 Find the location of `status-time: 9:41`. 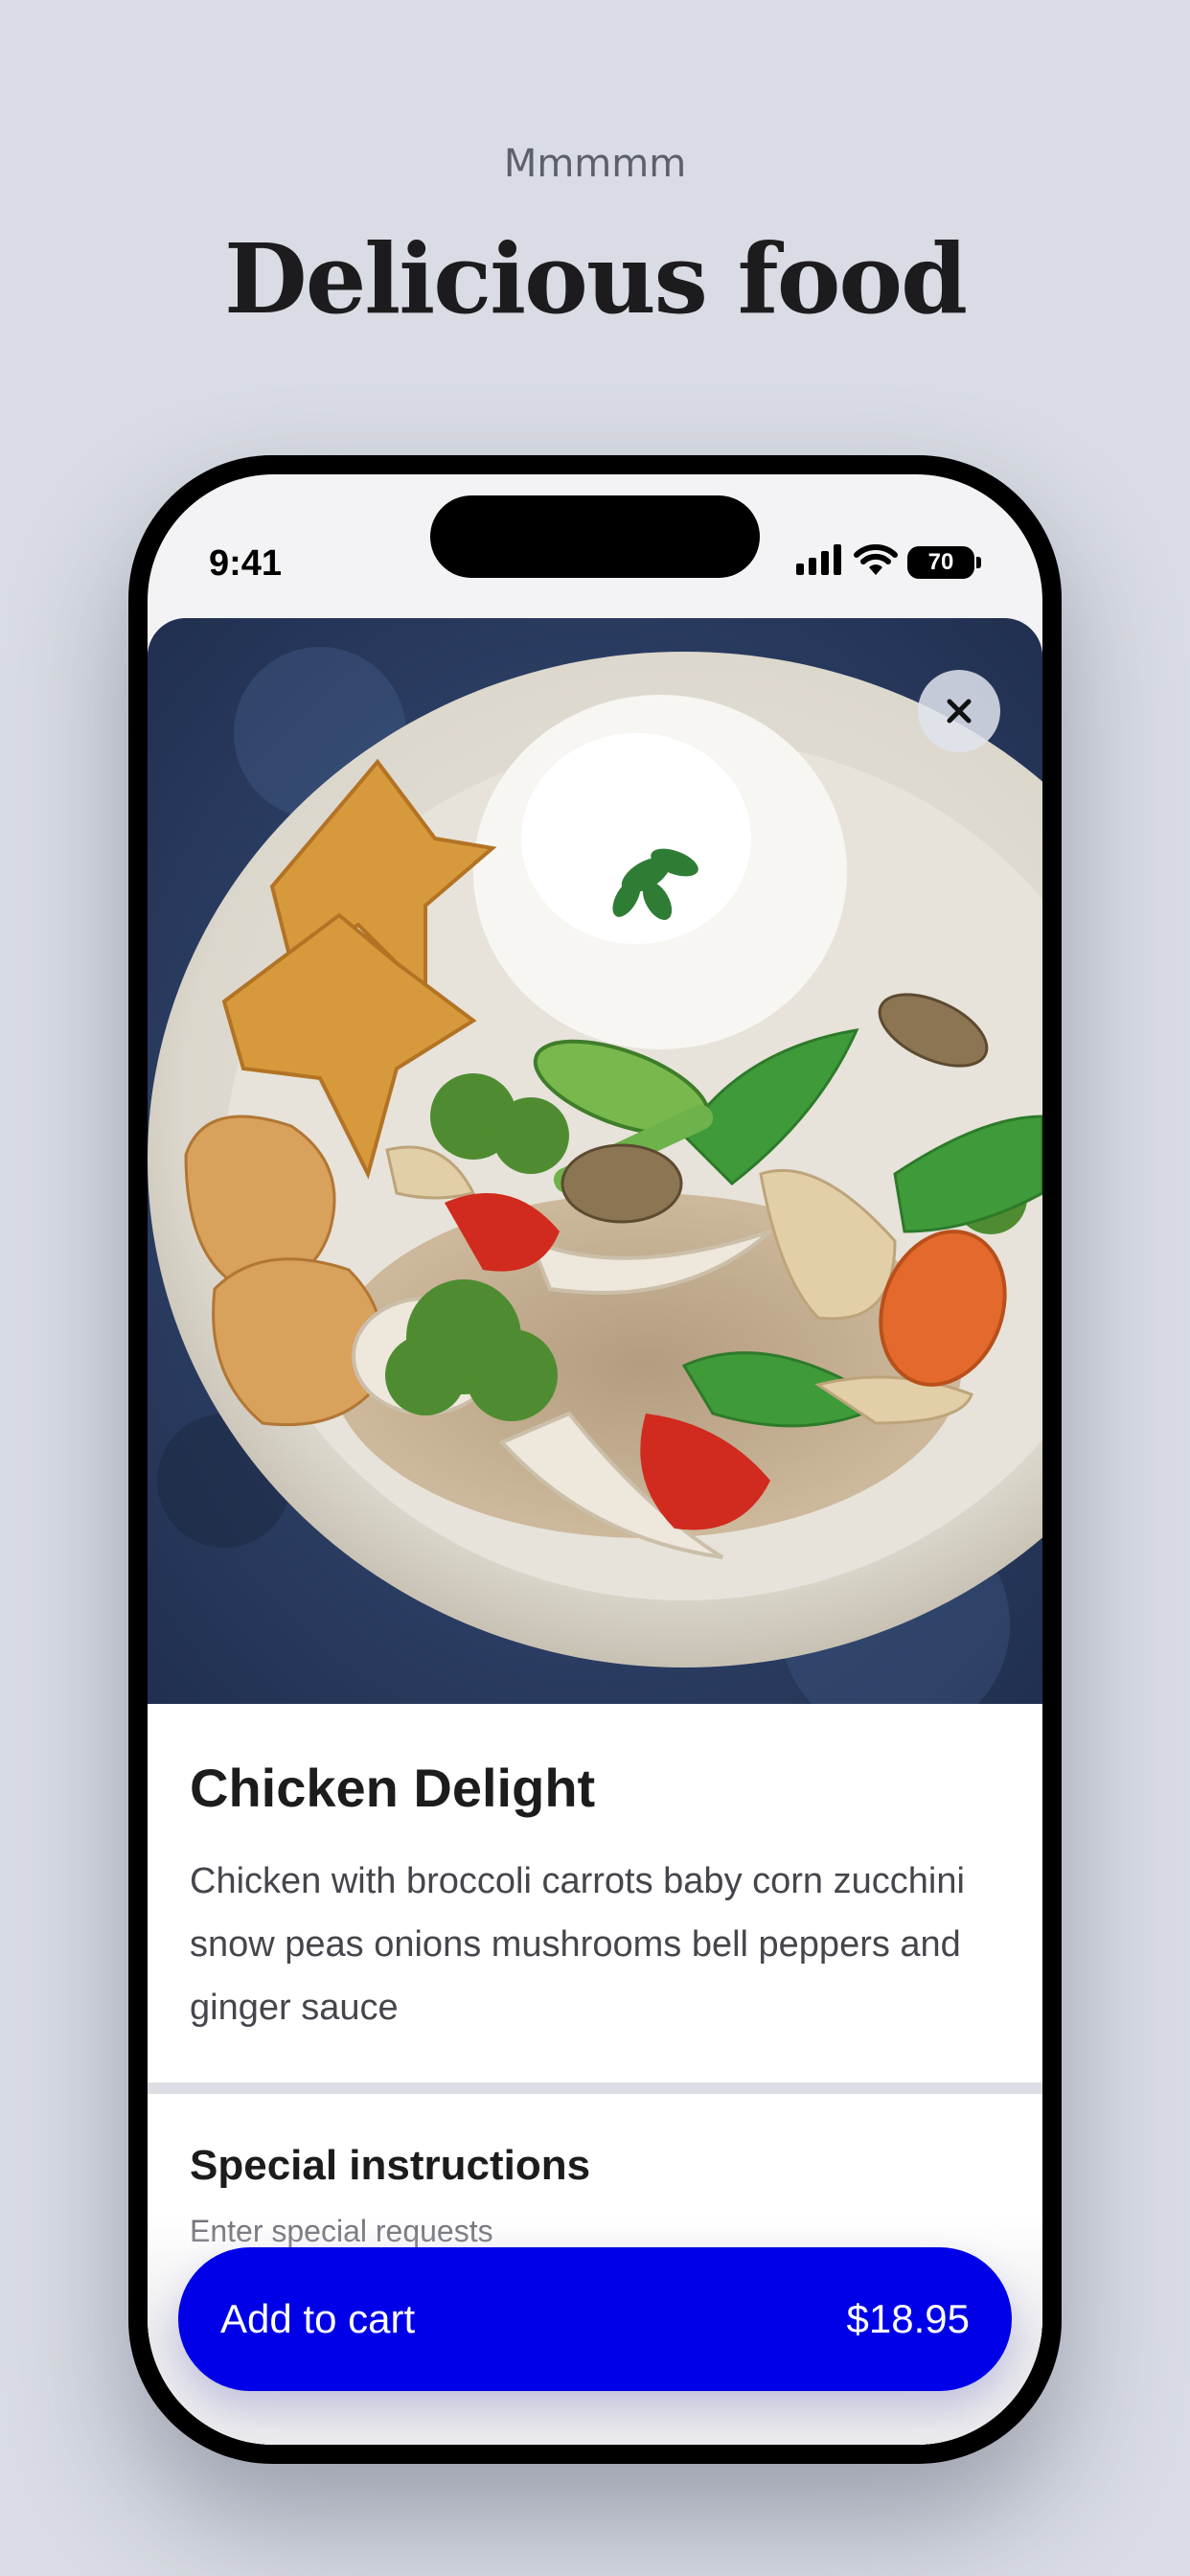

status-time: 9:41 is located at coordinates (246, 563).